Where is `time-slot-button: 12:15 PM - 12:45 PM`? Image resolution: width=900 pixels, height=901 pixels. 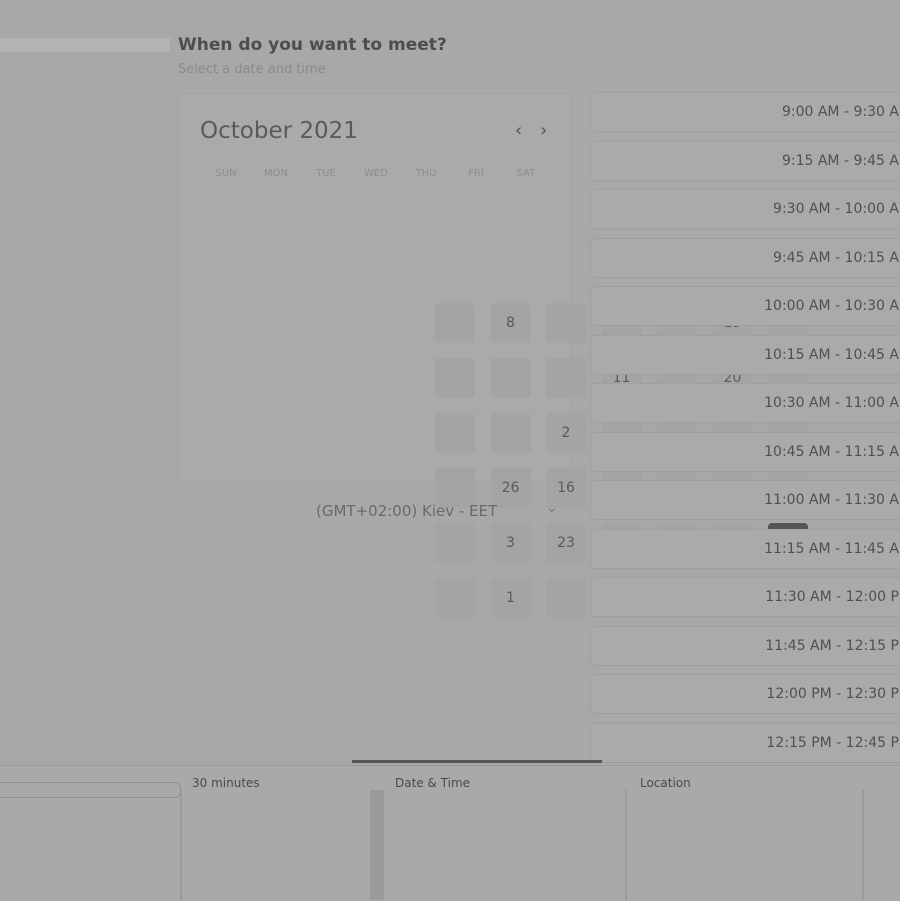 time-slot-button: 12:15 PM - 12:45 PM is located at coordinates (745, 742).